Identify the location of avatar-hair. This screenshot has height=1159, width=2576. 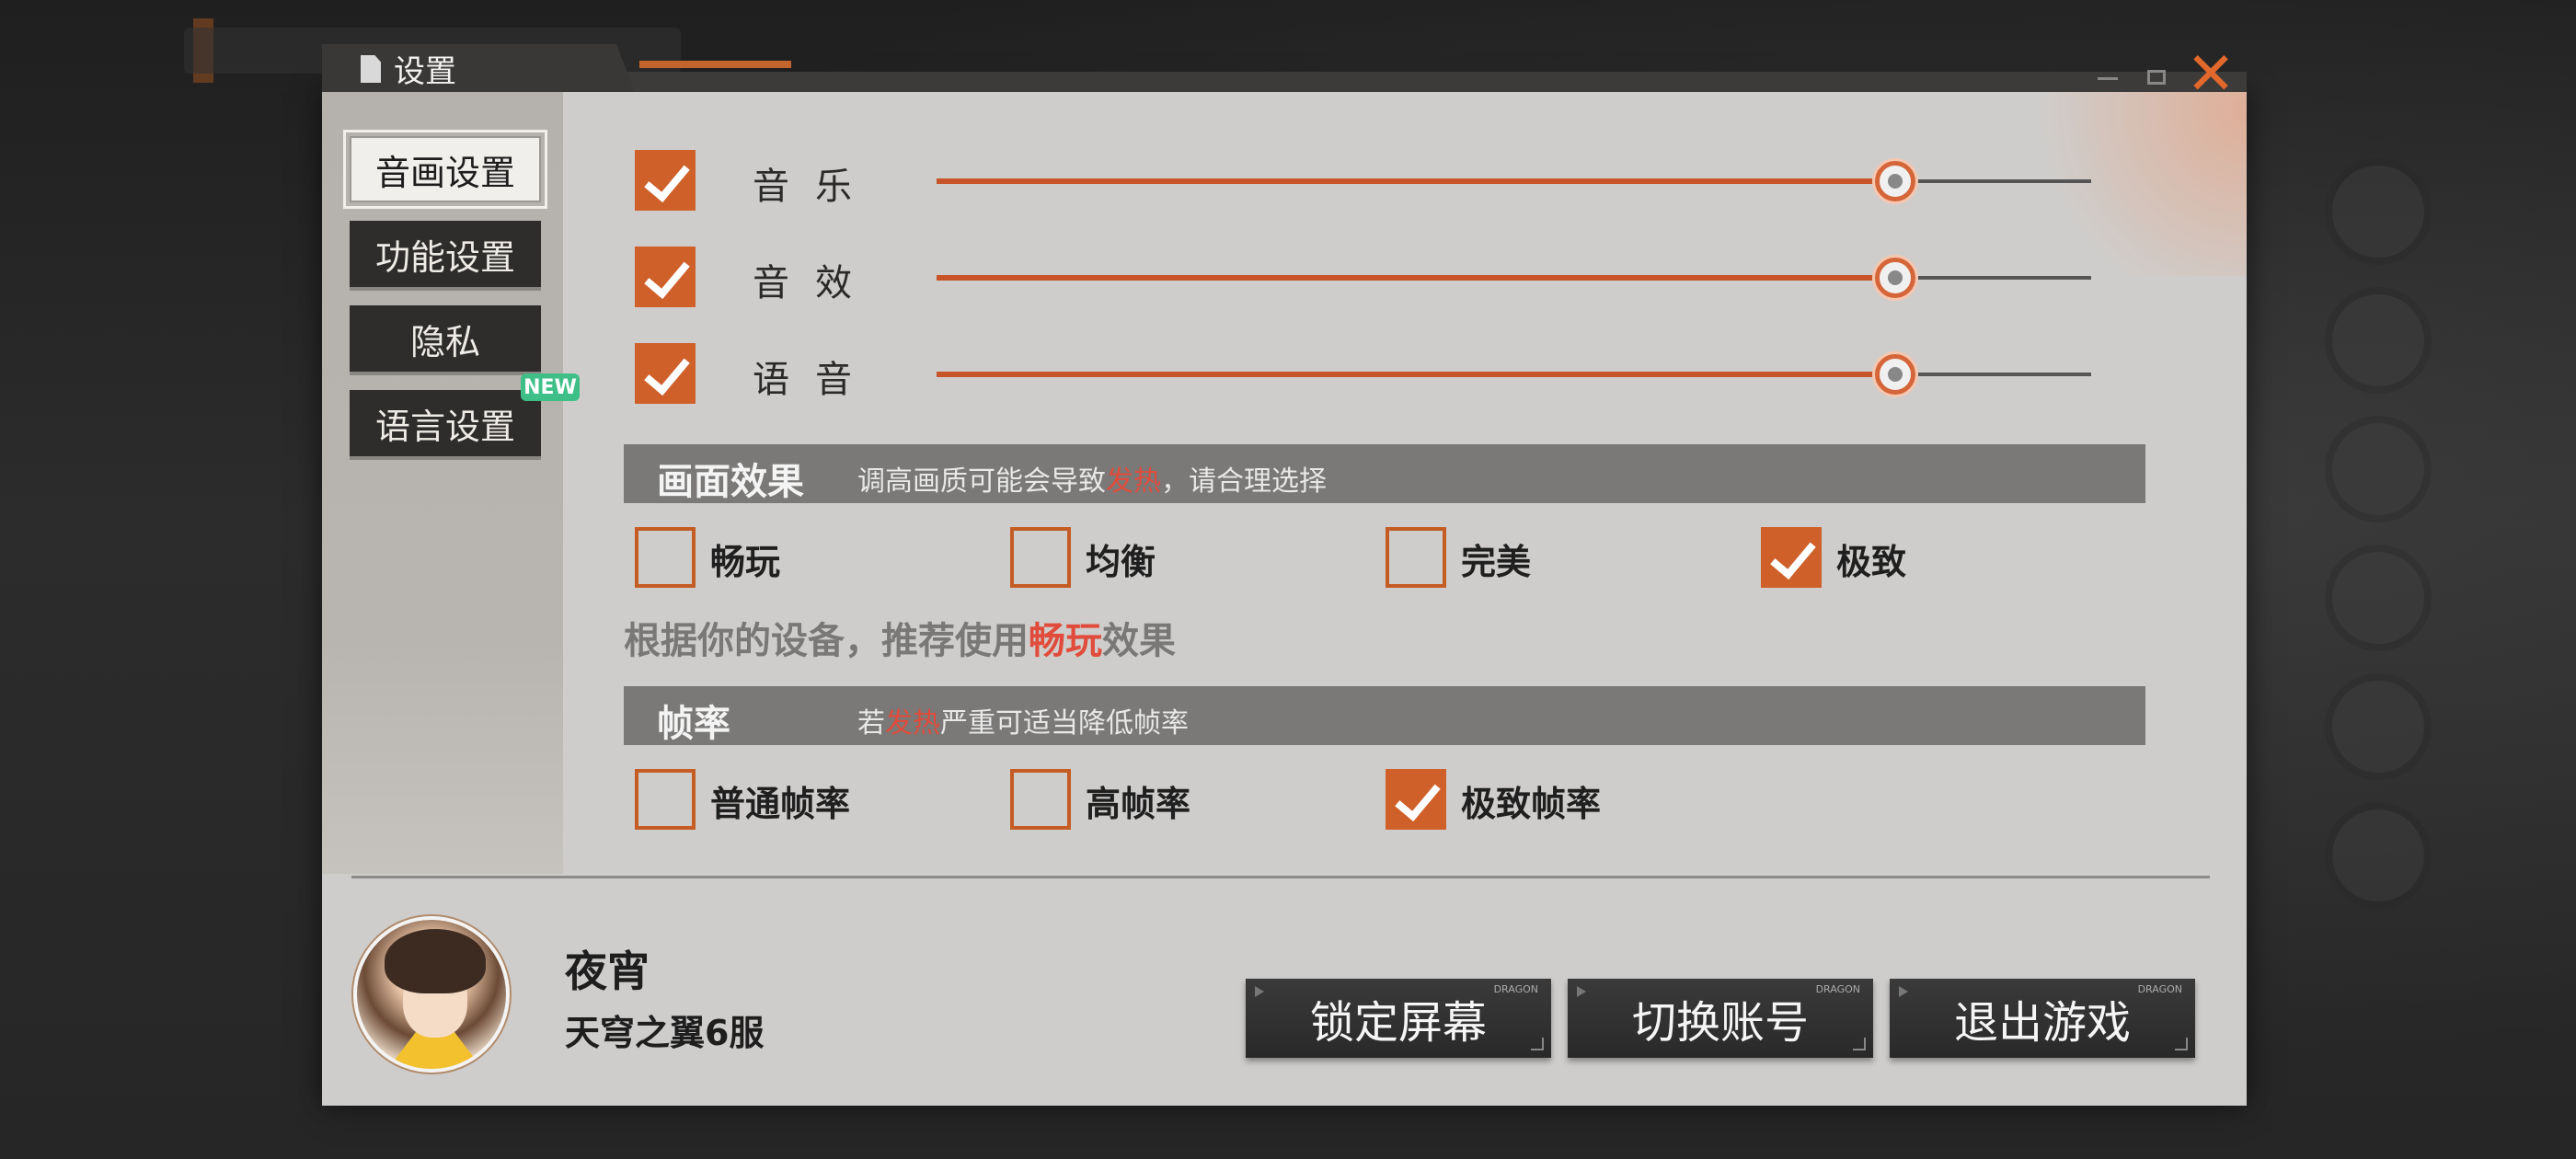
(435, 961).